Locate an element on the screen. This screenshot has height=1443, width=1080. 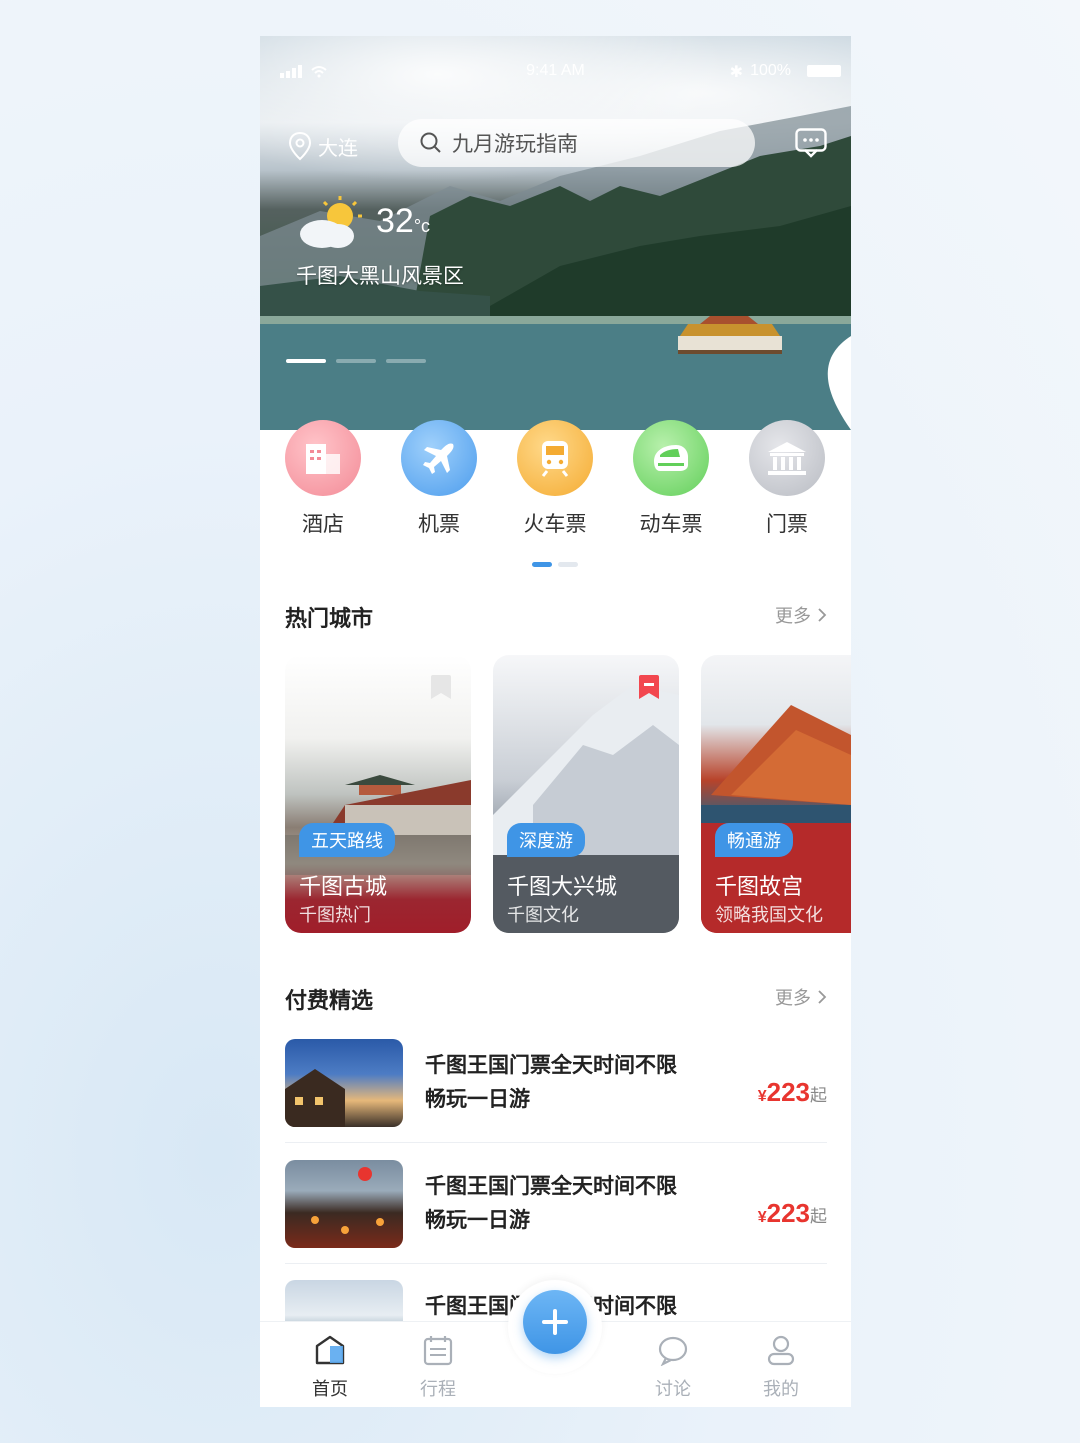
bullet-train-icon is located at coordinates (671, 458).